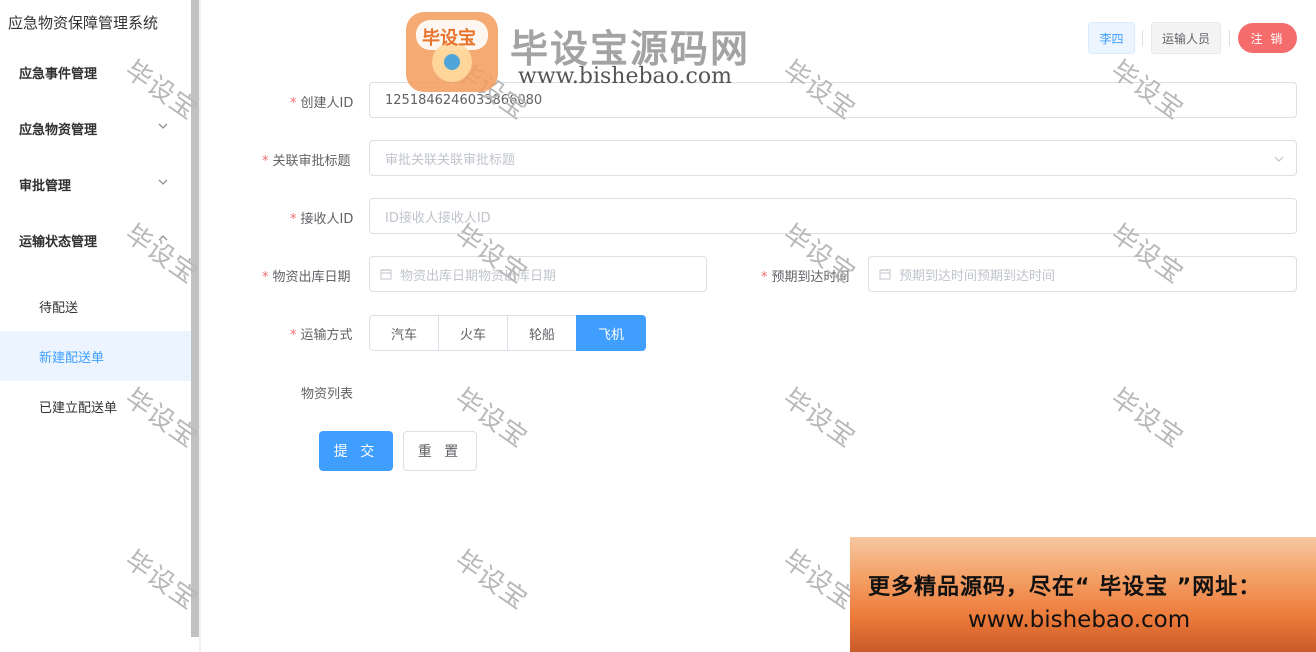 The width and height of the screenshot is (1316, 652). I want to click on transport-option-car: 汽车, so click(404, 333).